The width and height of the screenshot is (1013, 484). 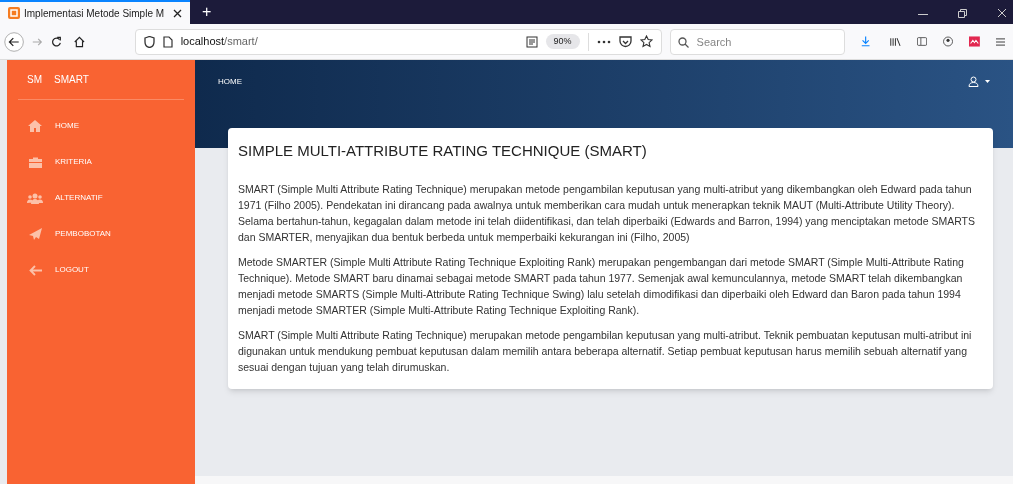 I want to click on close-icon, so click(x=177, y=13).